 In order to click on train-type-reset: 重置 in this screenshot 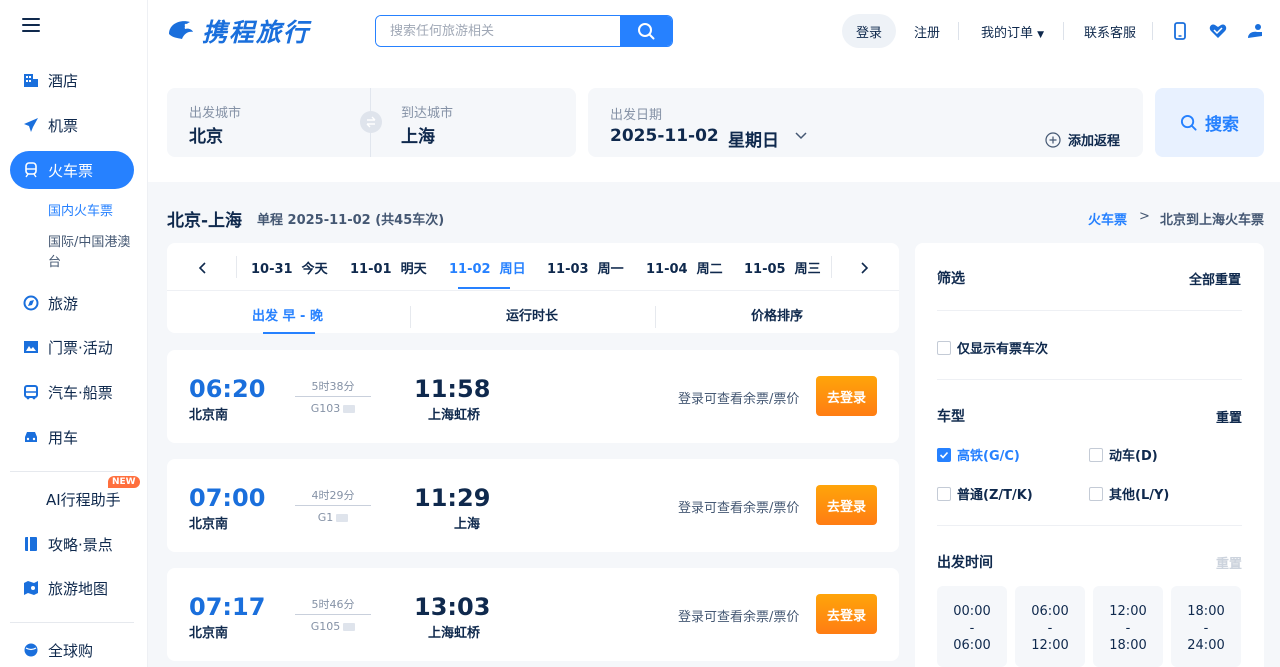, I will do `click(1229, 416)`.